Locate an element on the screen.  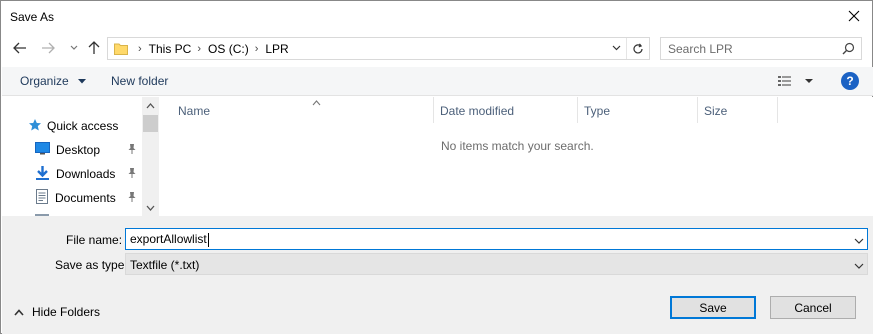
star-icon is located at coordinates (35, 126).